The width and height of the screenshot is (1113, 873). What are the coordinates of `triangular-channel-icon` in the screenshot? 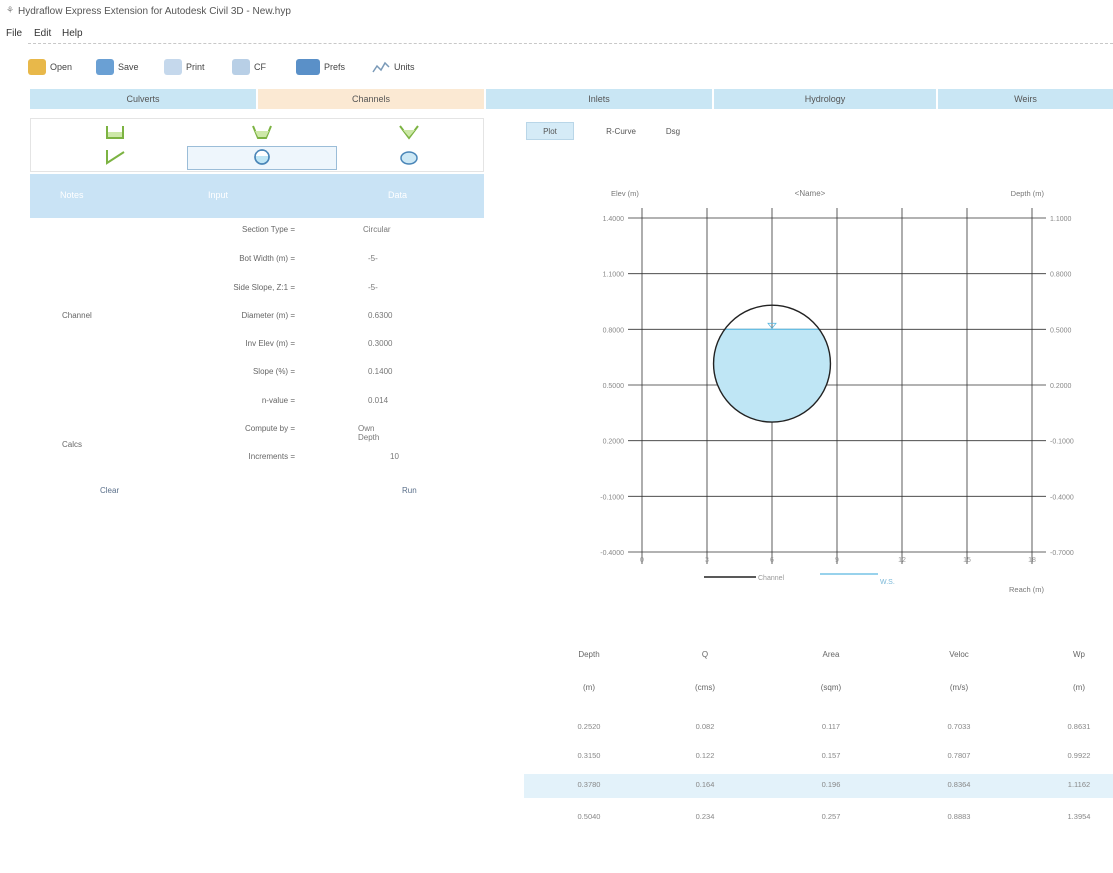 It's located at (409, 133).